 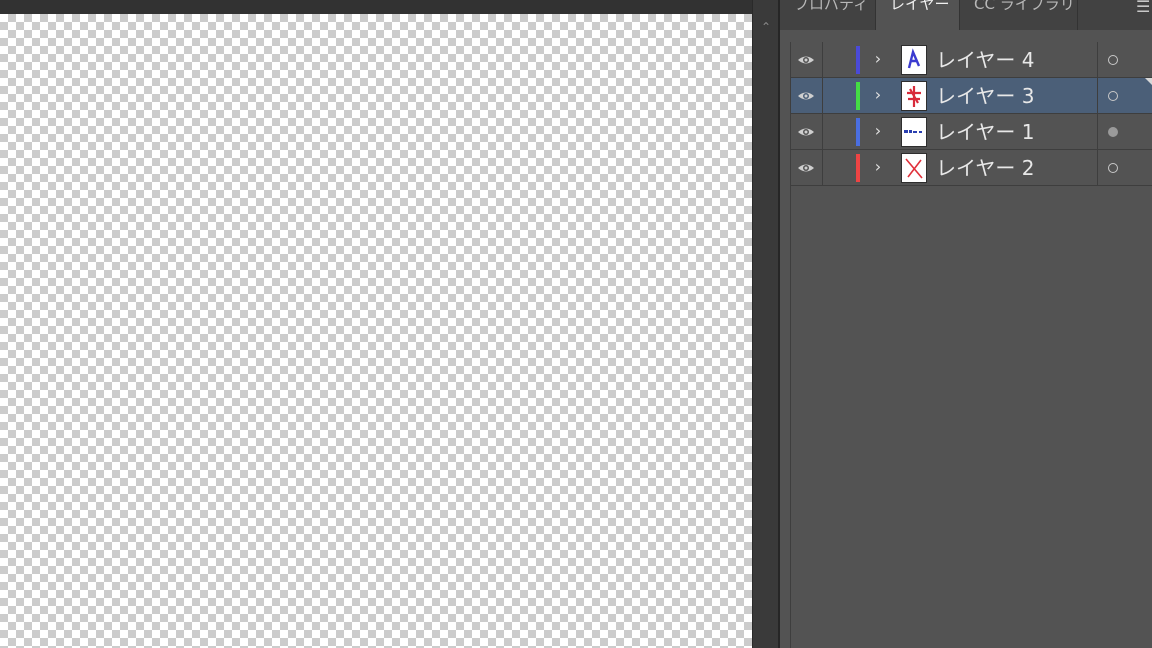 What do you see at coordinates (914, 132) in the screenshot?
I see `blue-text-thumbnail` at bounding box center [914, 132].